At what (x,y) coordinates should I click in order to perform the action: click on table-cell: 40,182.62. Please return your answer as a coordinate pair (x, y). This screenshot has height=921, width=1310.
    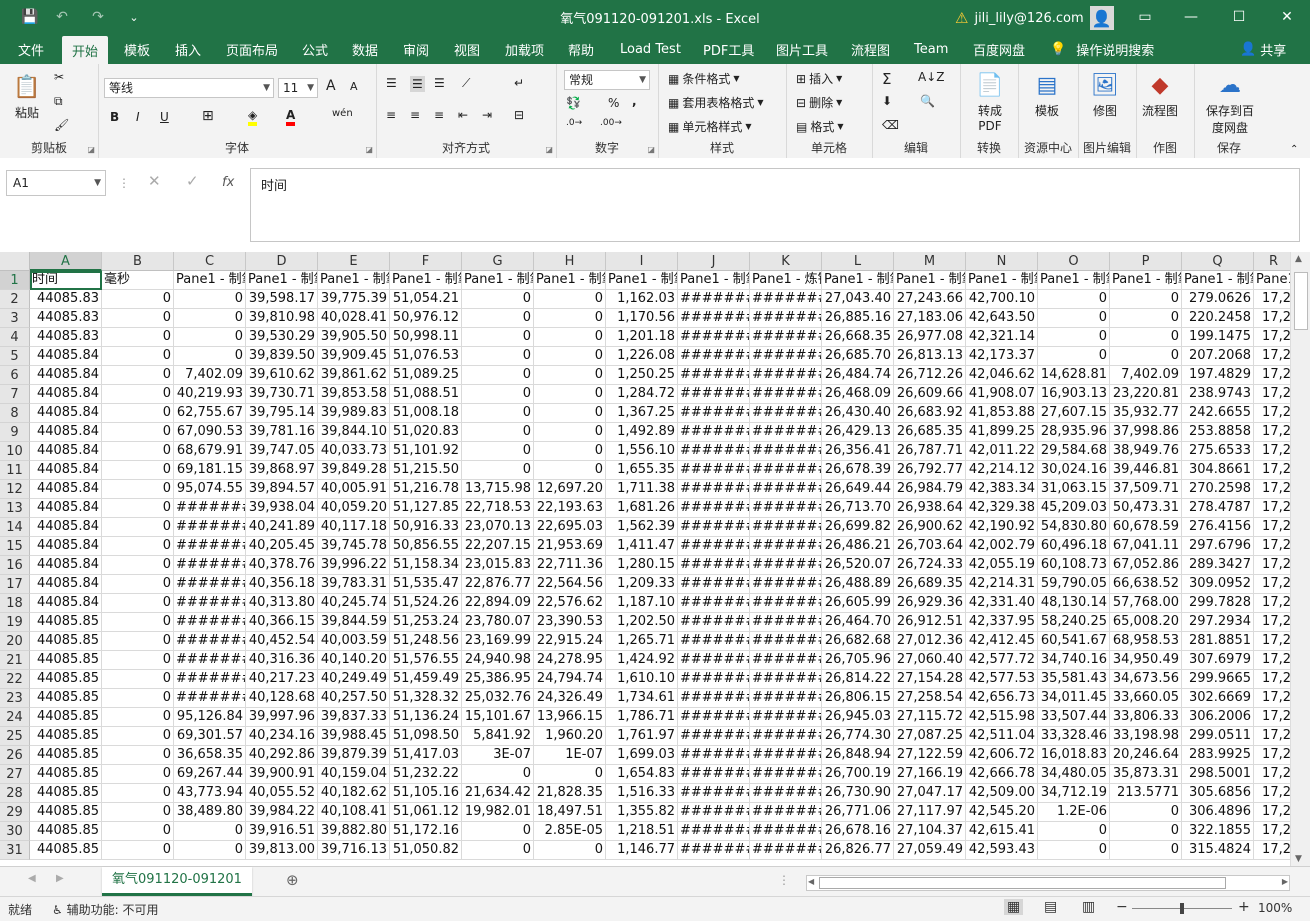
    Looking at the image, I should click on (354, 793).